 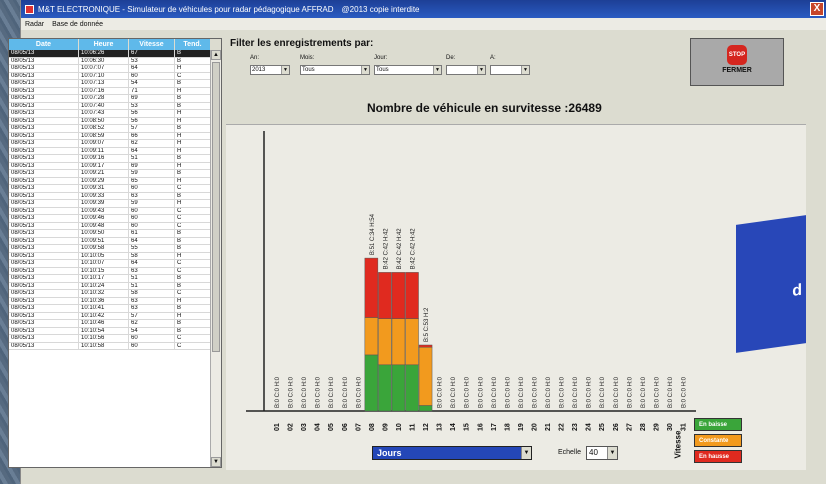 What do you see at coordinates (44, 44) in the screenshot?
I see `column-header-date: Date` at bounding box center [44, 44].